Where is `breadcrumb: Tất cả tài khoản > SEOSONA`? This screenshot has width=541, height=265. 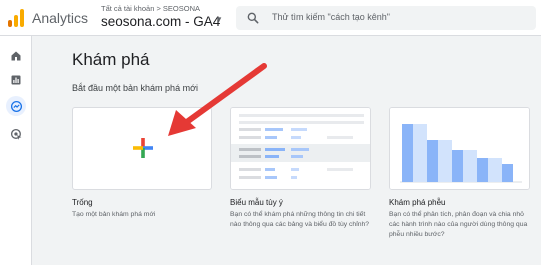 breadcrumb: Tất cả tài khoản > SEOSONA is located at coordinates (150, 8).